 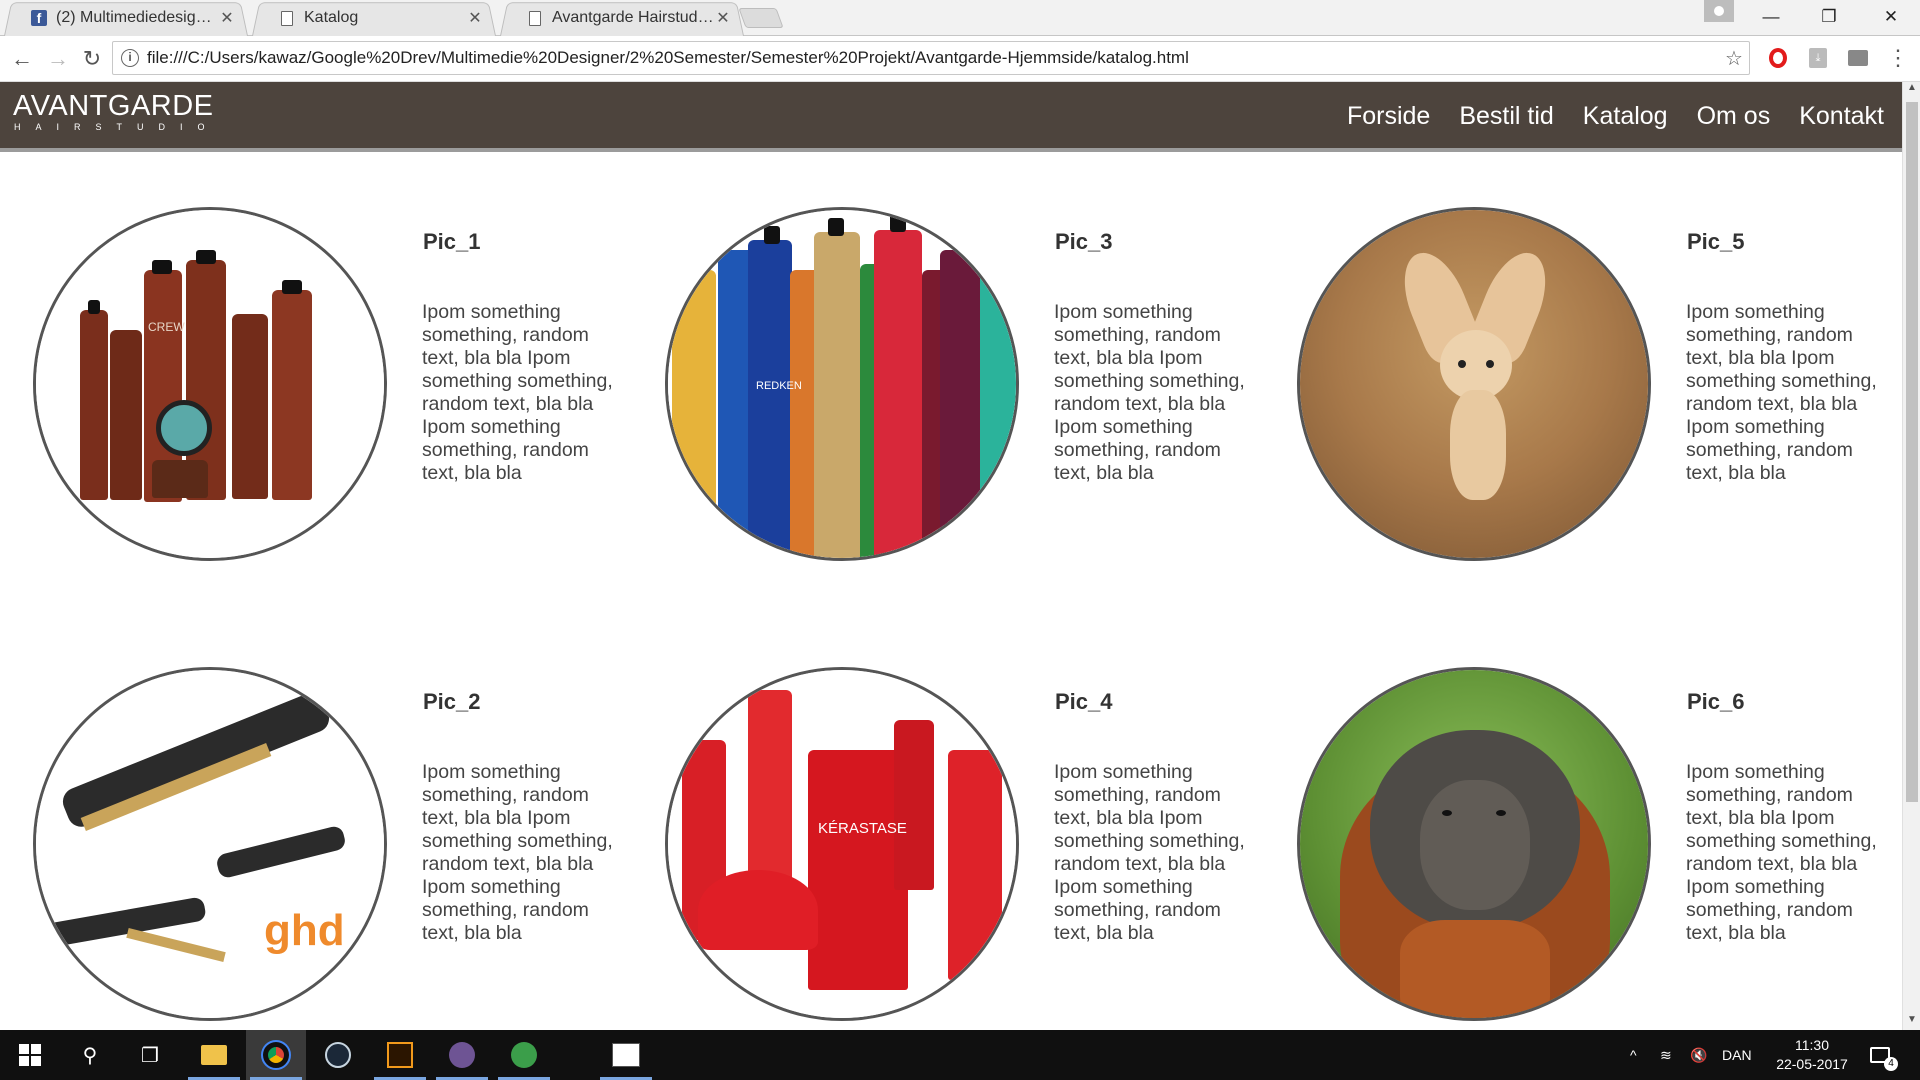 I want to click on nav-forside: Forside, so click(x=1388, y=116).